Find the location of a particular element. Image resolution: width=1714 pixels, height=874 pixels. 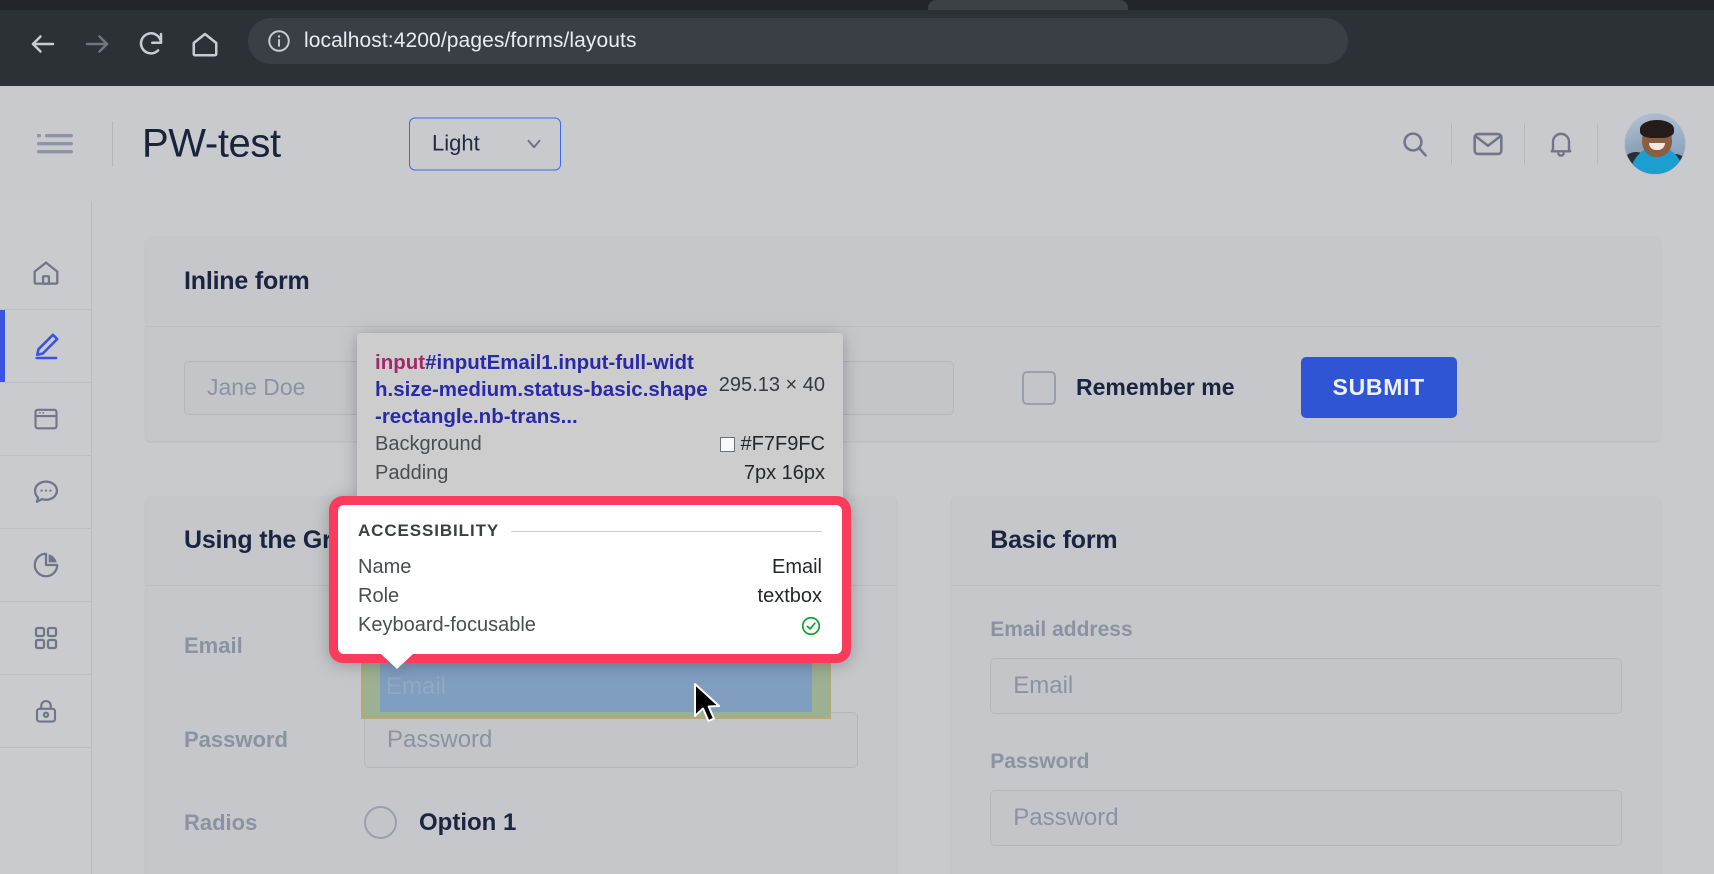

sidebar-item-charts is located at coordinates (46, 565).